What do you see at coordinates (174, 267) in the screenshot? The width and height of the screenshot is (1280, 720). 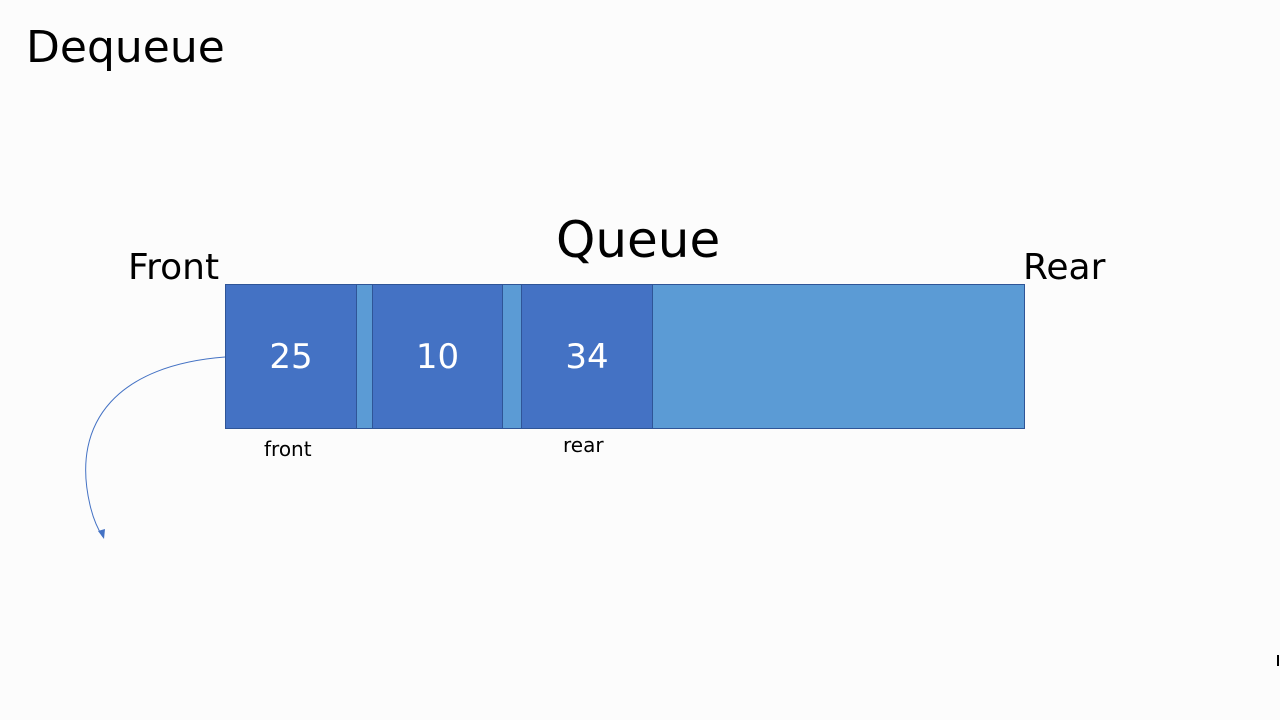 I see `front-end-label: Front` at bounding box center [174, 267].